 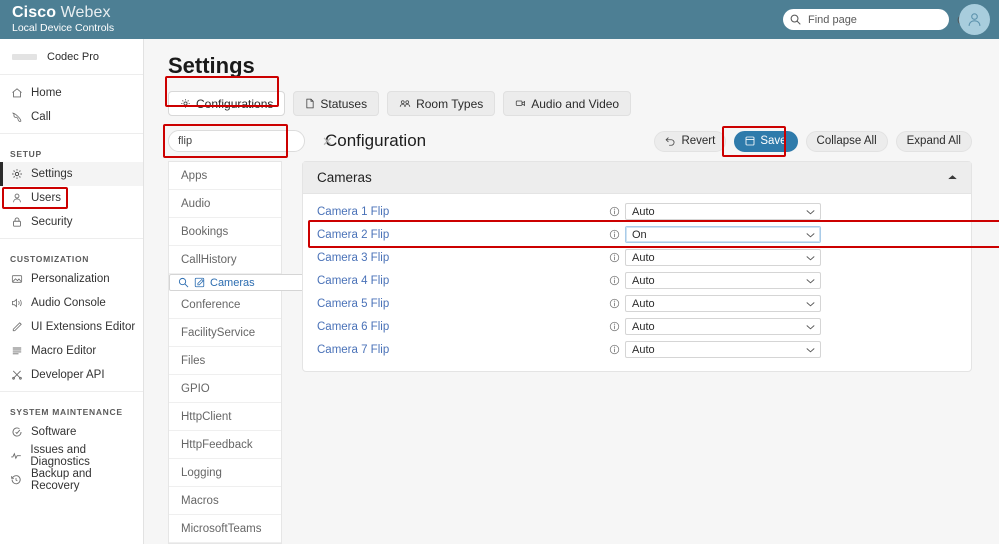 What do you see at coordinates (520, 103) in the screenshot?
I see `video-icon` at bounding box center [520, 103].